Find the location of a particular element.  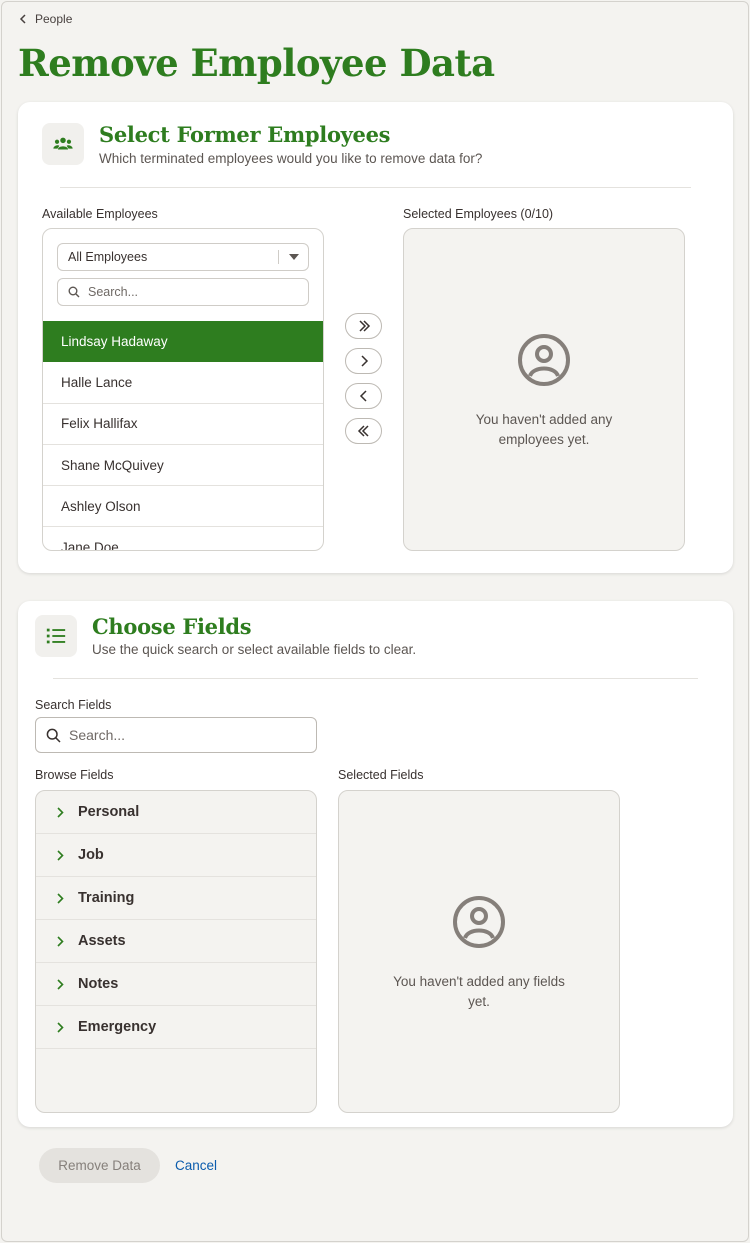

fields-search-field is located at coordinates (176, 735).